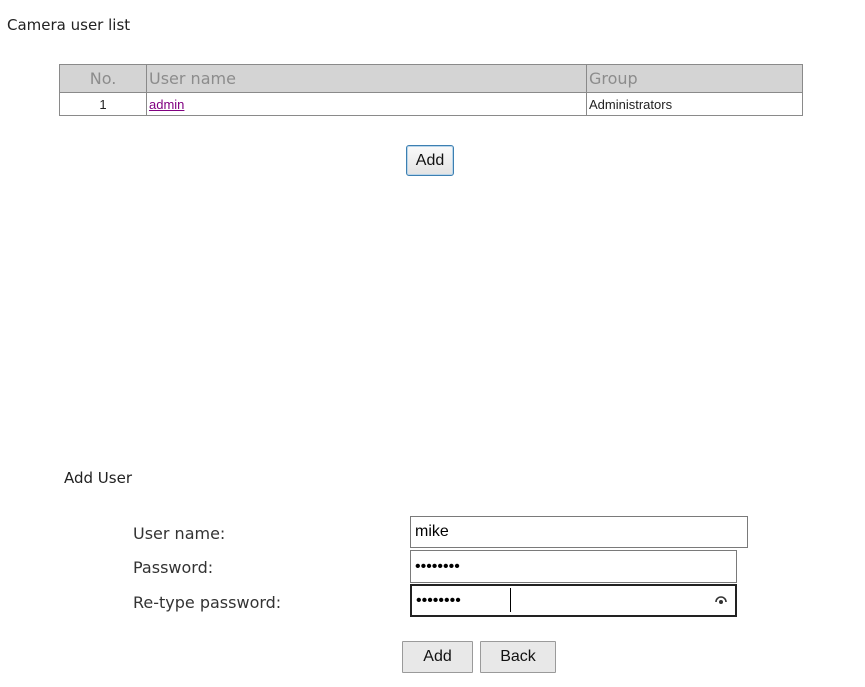 Image resolution: width=865 pixels, height=687 pixels. What do you see at coordinates (573, 566) in the screenshot?
I see `password-field` at bounding box center [573, 566].